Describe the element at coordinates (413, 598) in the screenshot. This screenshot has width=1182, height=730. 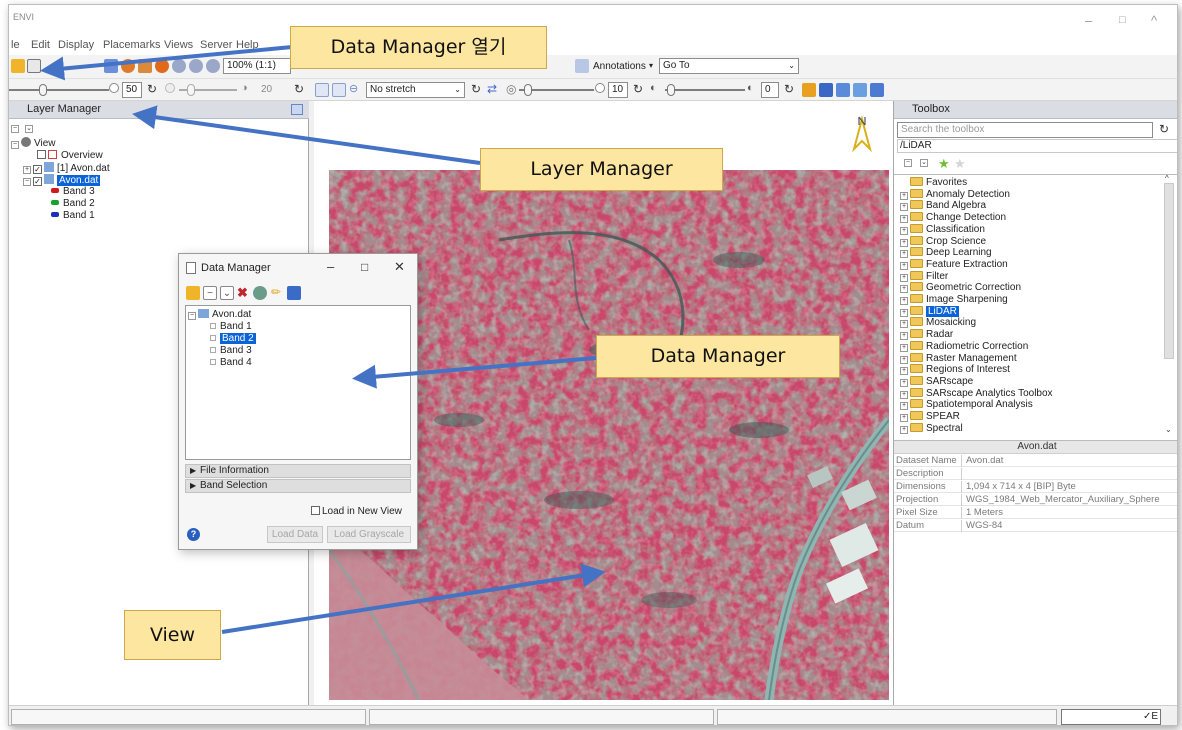
I see `arrow-view` at that location.